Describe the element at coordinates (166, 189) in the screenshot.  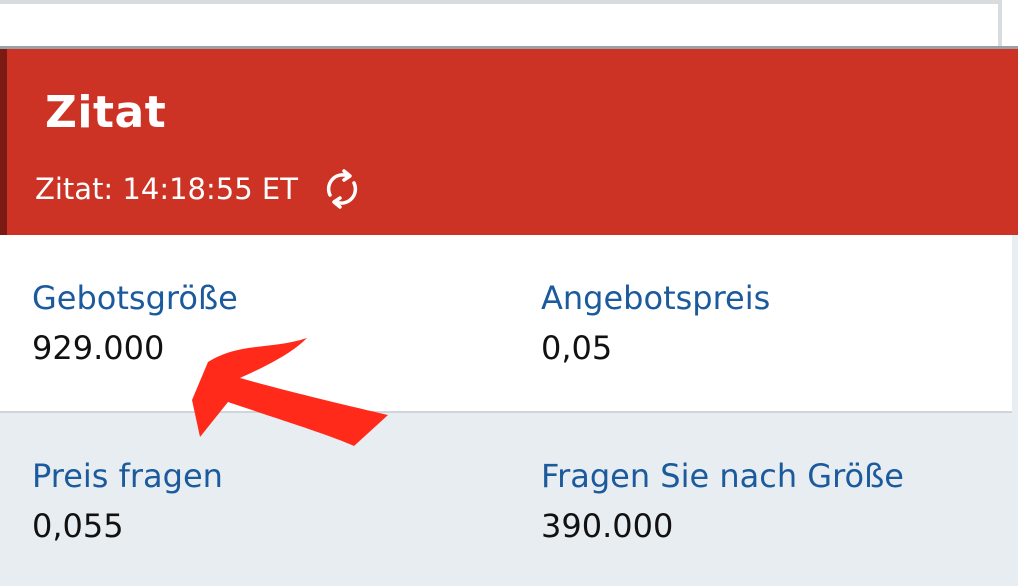
I see `quote-timestamp: Zitat: 14:18:55 ET` at that location.